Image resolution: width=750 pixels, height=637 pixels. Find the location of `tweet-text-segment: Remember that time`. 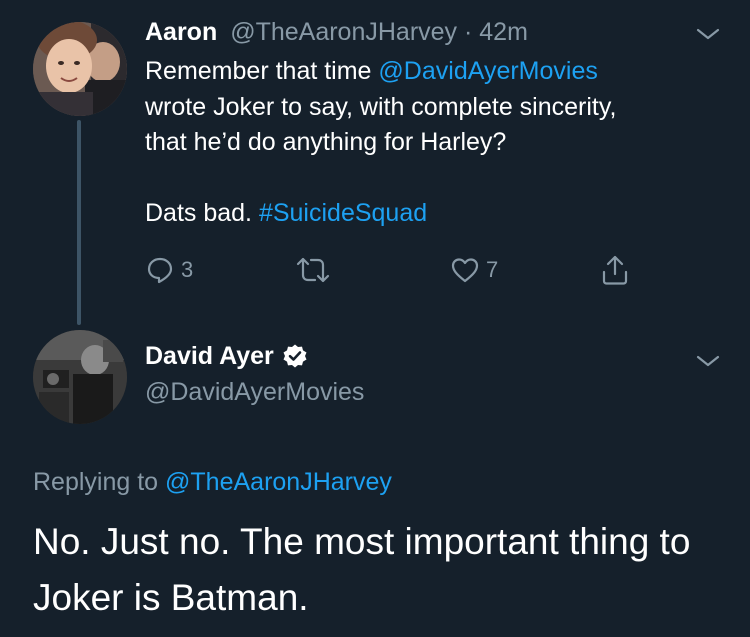

tweet-text-segment: Remember that time is located at coordinates (262, 71).